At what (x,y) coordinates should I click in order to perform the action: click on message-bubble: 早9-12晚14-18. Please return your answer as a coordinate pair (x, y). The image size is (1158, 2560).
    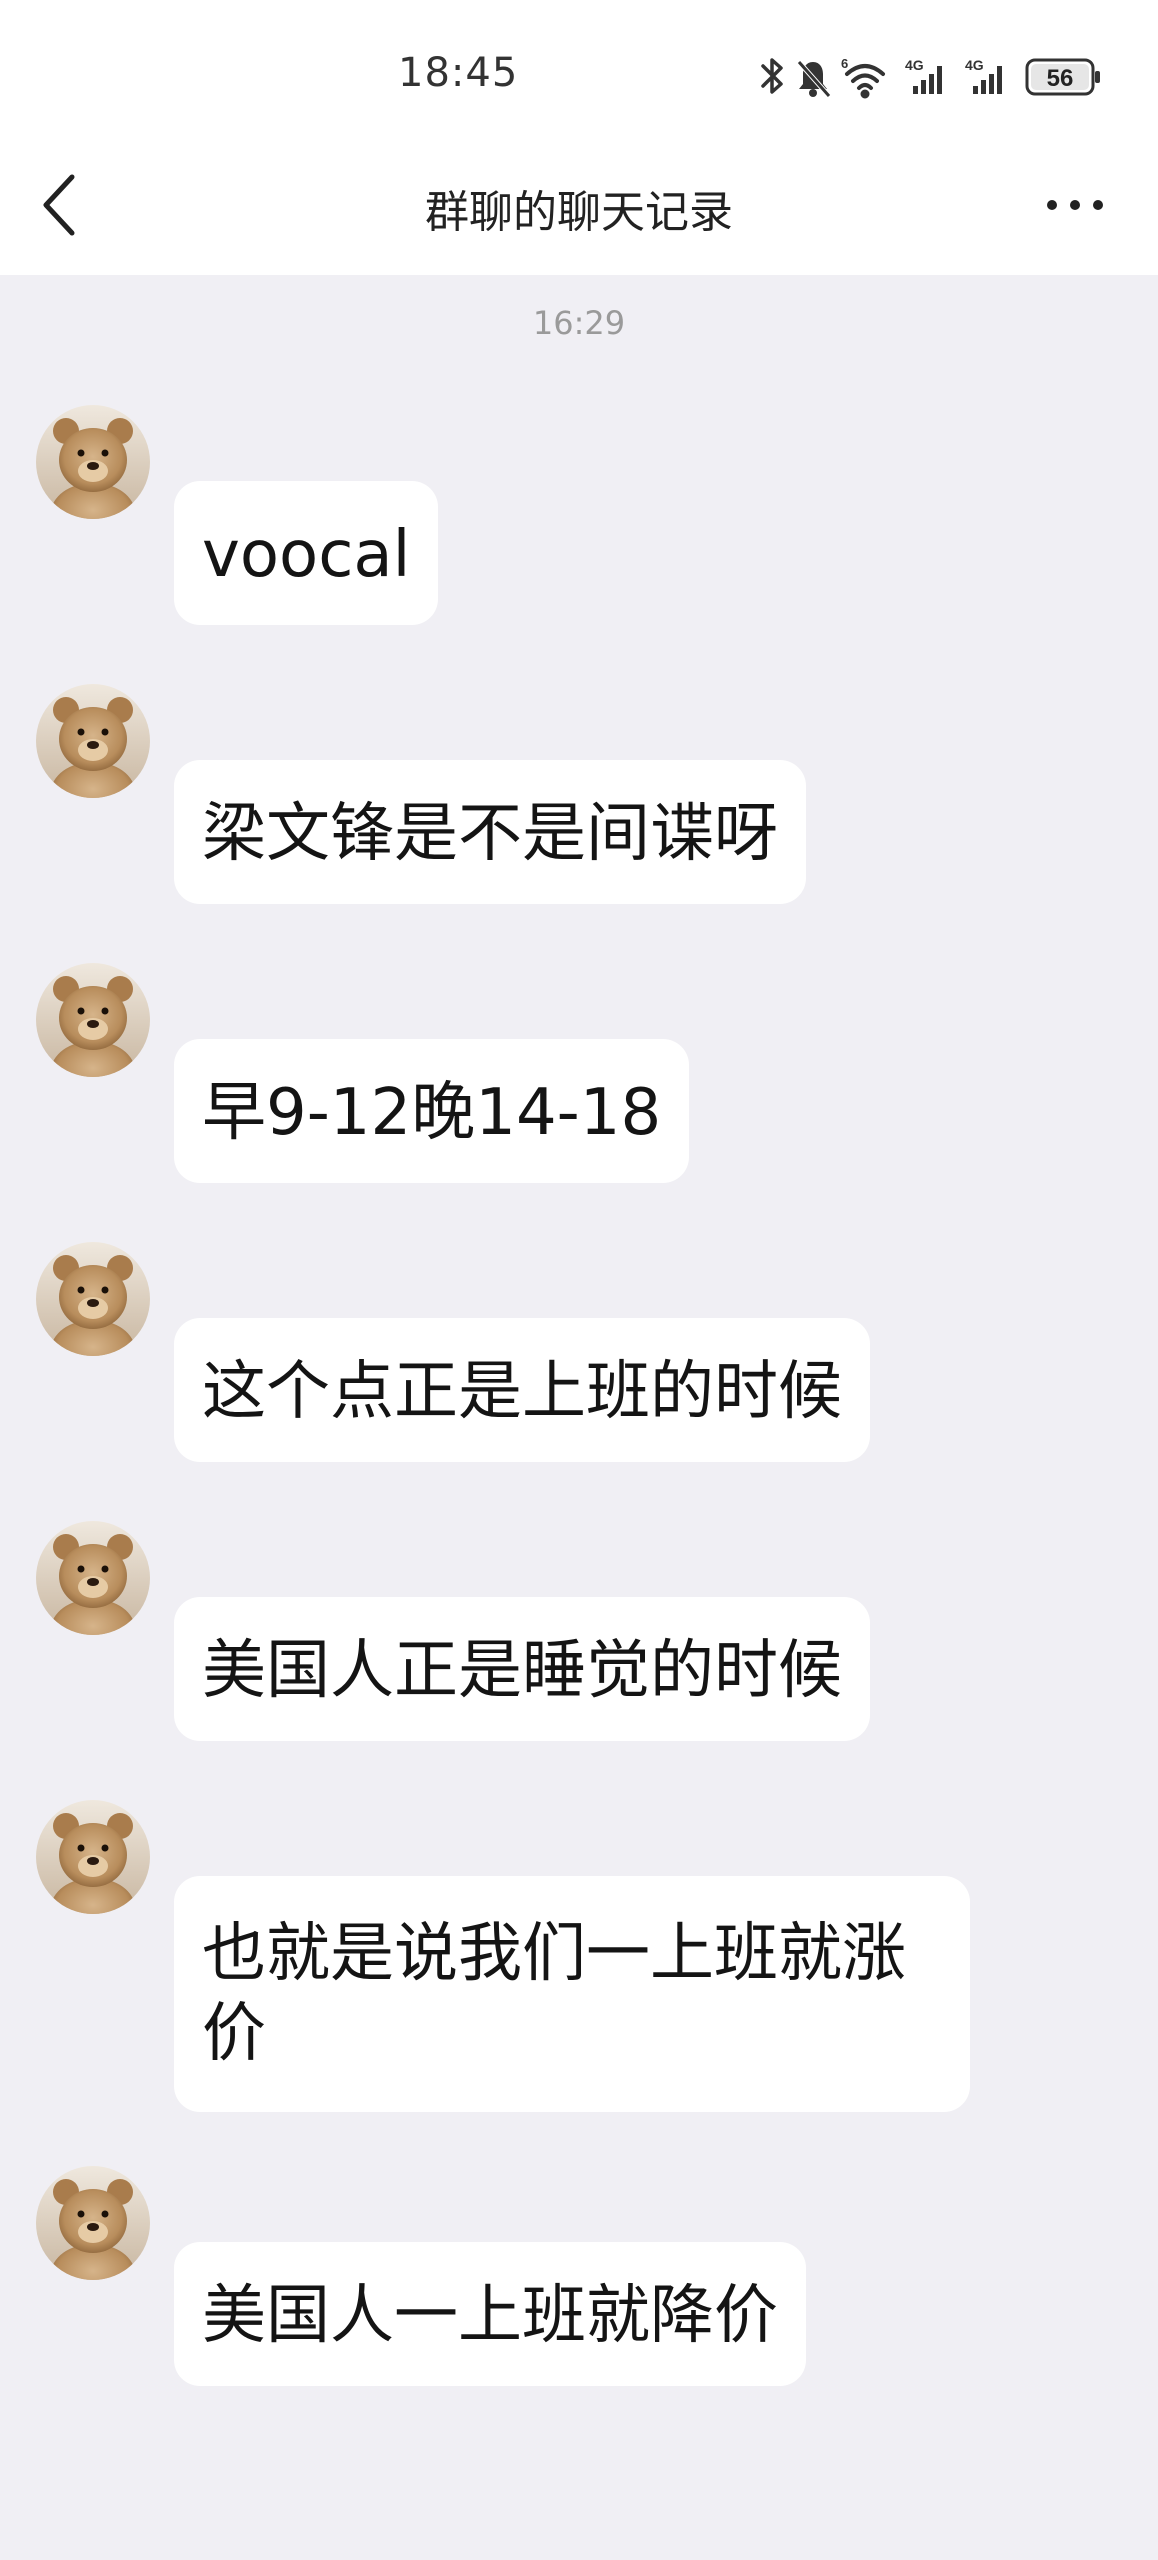
    Looking at the image, I should click on (432, 1111).